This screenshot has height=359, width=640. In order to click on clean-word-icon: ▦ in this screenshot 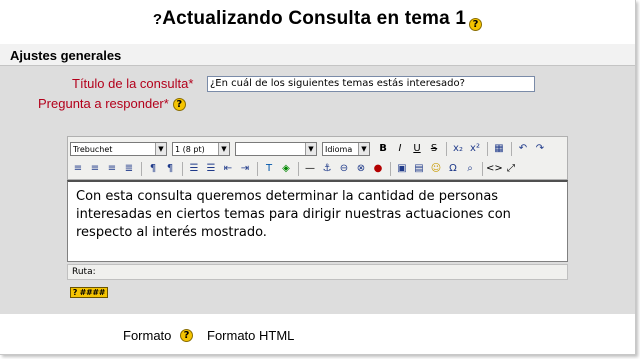, I will do `click(499, 149)`.